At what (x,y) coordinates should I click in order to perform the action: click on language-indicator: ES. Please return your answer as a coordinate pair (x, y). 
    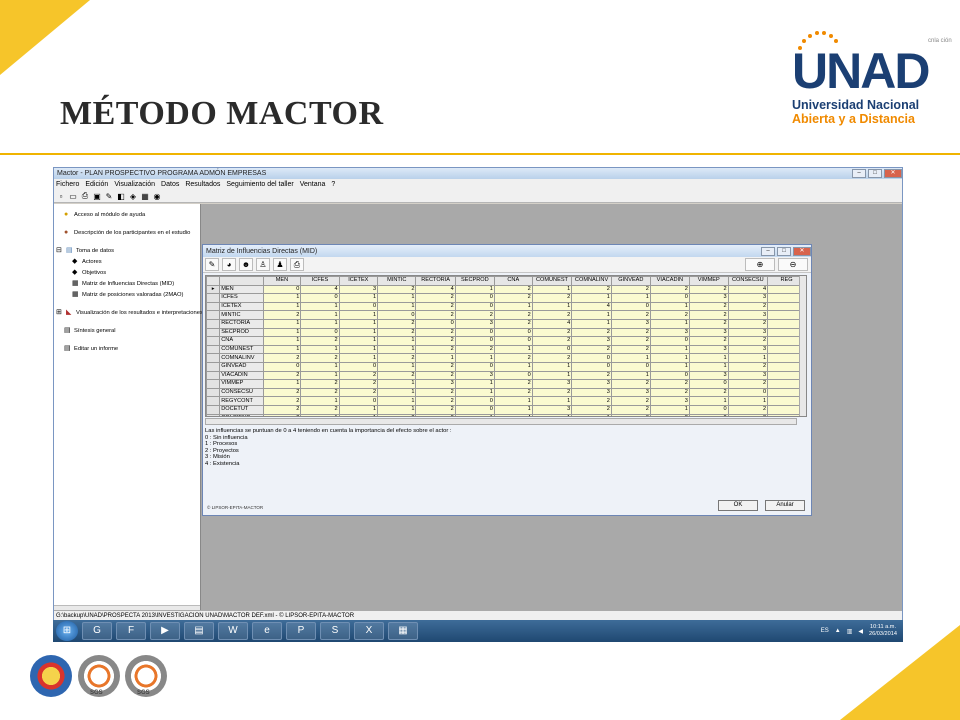
    Looking at the image, I should click on (825, 631).